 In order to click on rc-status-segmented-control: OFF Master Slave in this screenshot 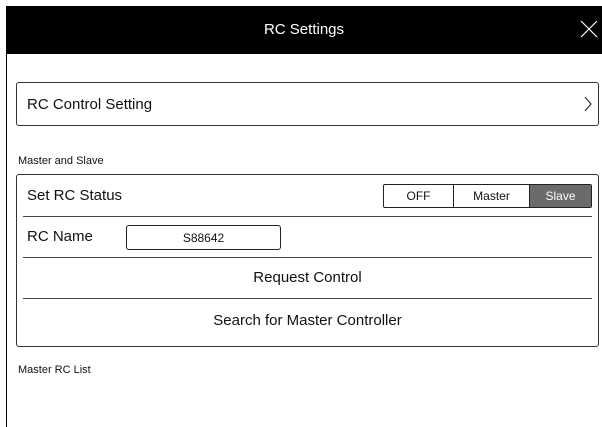, I will do `click(487, 196)`.